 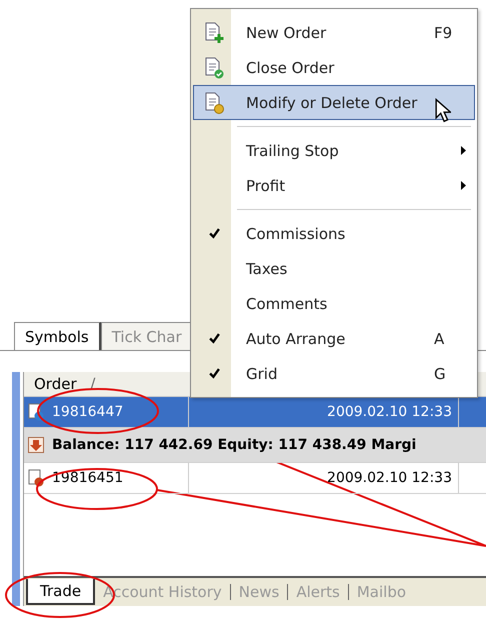 What do you see at coordinates (255, 478) in the screenshot?
I see `table-row: 19816451 2009.02.10 12:33` at bounding box center [255, 478].